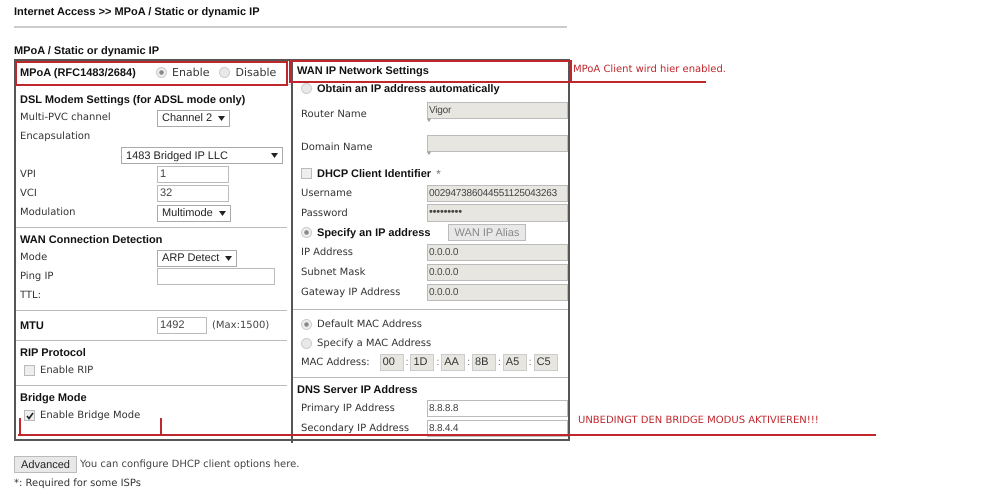 The image size is (998, 496). I want to click on mac-octet-field: 1D, so click(422, 362).